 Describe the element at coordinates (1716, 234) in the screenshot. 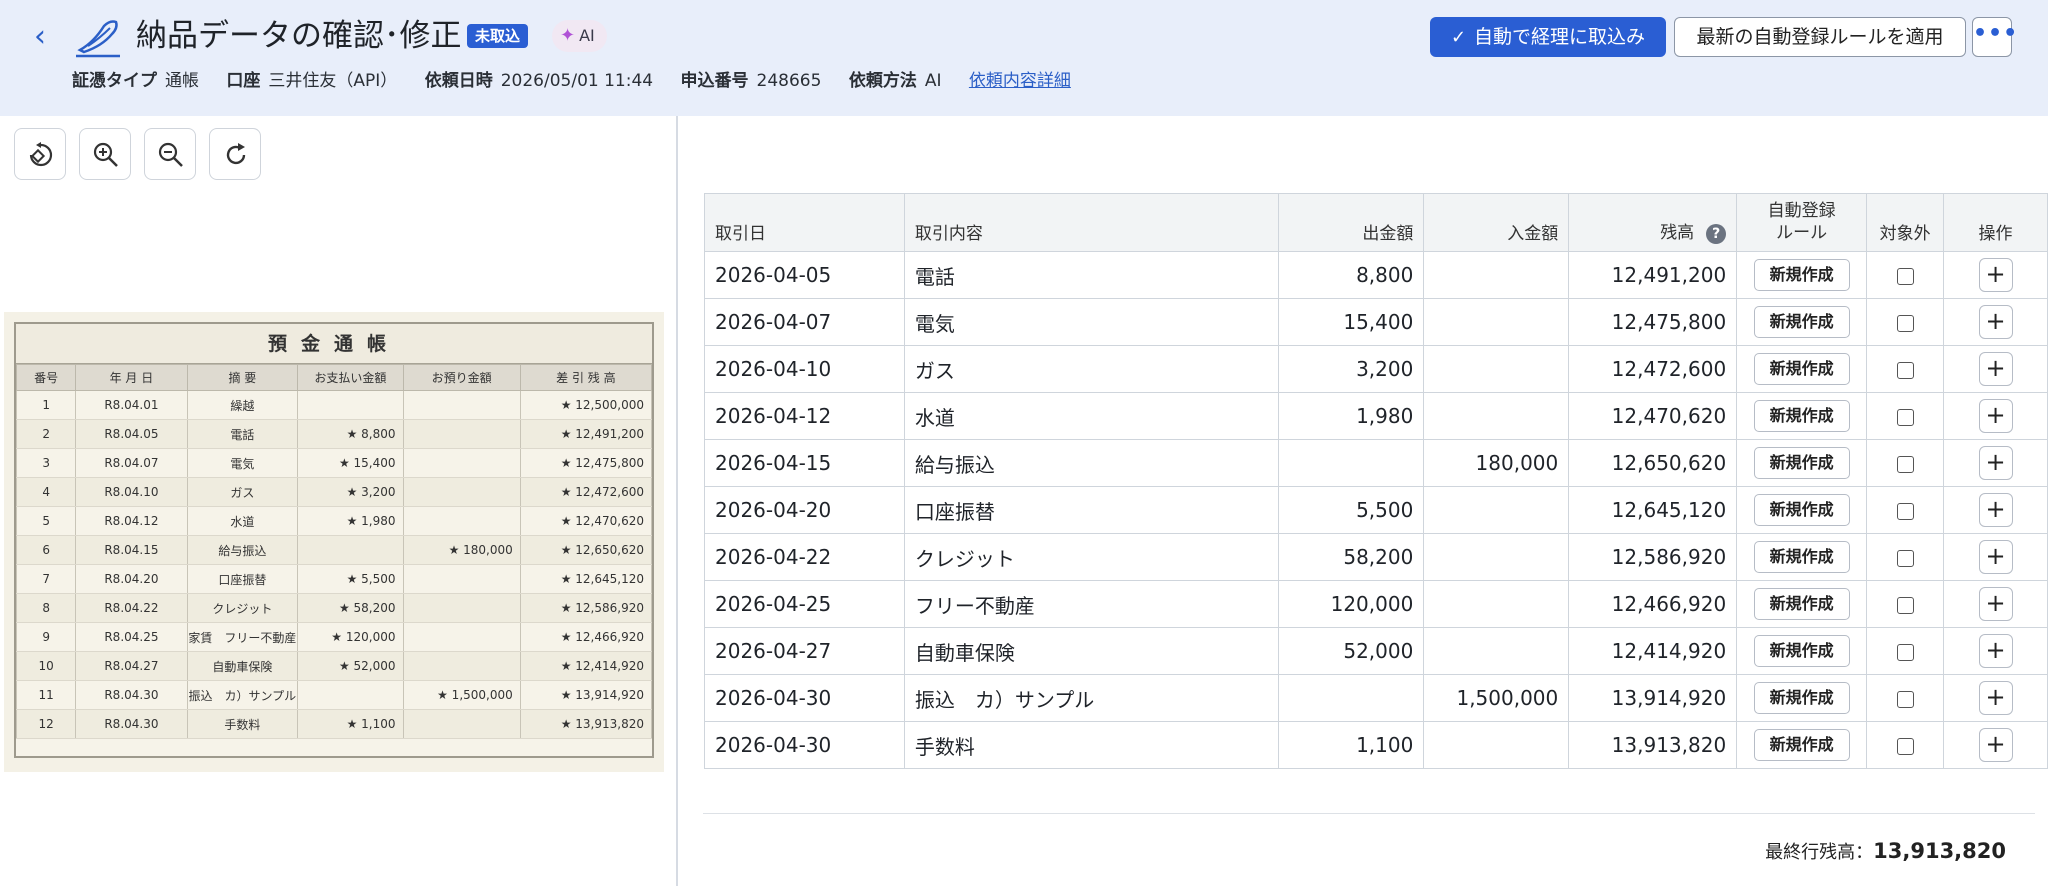

I see `help-icon: ?` at that location.